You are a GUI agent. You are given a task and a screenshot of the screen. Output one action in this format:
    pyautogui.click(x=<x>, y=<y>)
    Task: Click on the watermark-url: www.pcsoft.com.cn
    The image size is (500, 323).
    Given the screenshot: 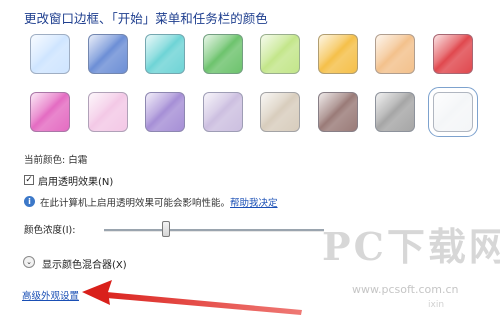 What is the action you would take?
    pyautogui.click(x=405, y=289)
    